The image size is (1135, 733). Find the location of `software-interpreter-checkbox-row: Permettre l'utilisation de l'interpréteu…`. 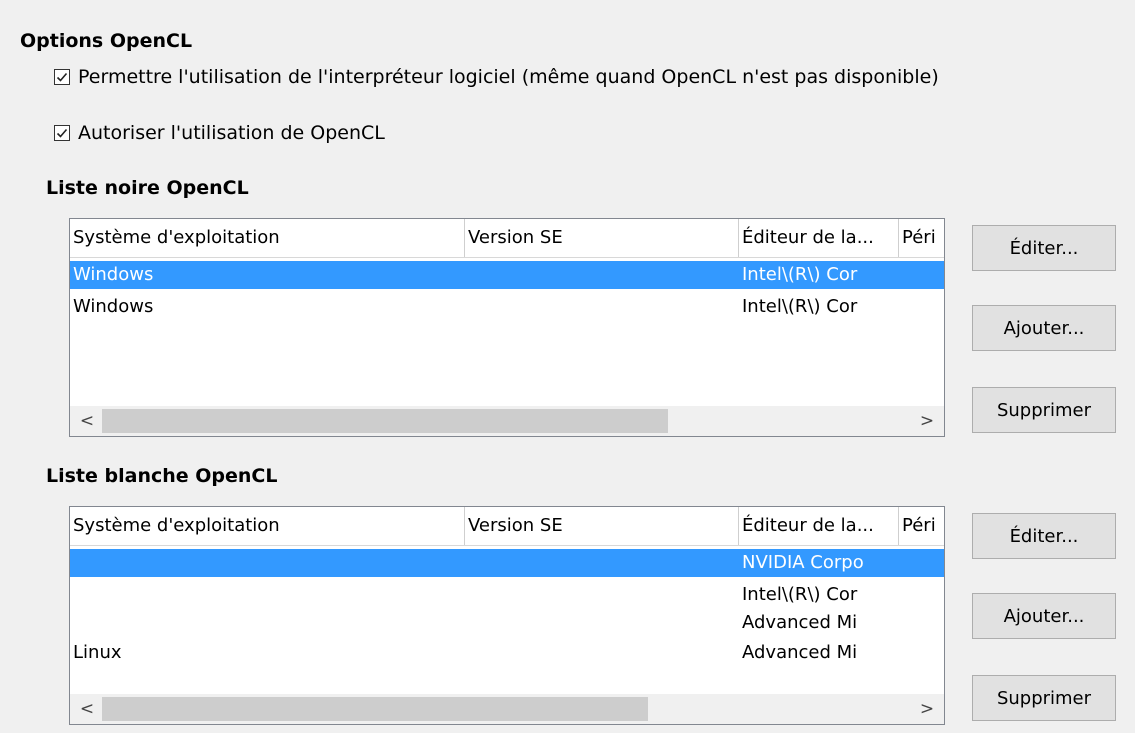

software-interpreter-checkbox-row: Permettre l'utilisation de l'interpréteu… is located at coordinates (496, 77).